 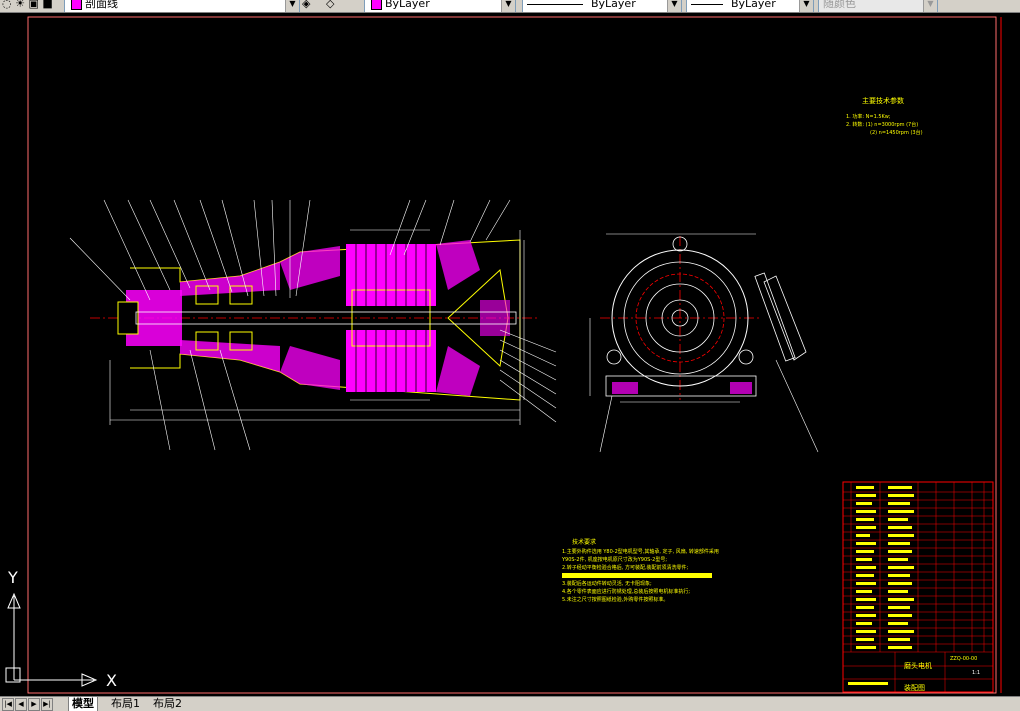 What do you see at coordinates (963, 659) in the screenshot?
I see `title-block-code: ZZQ-00-00` at bounding box center [963, 659].